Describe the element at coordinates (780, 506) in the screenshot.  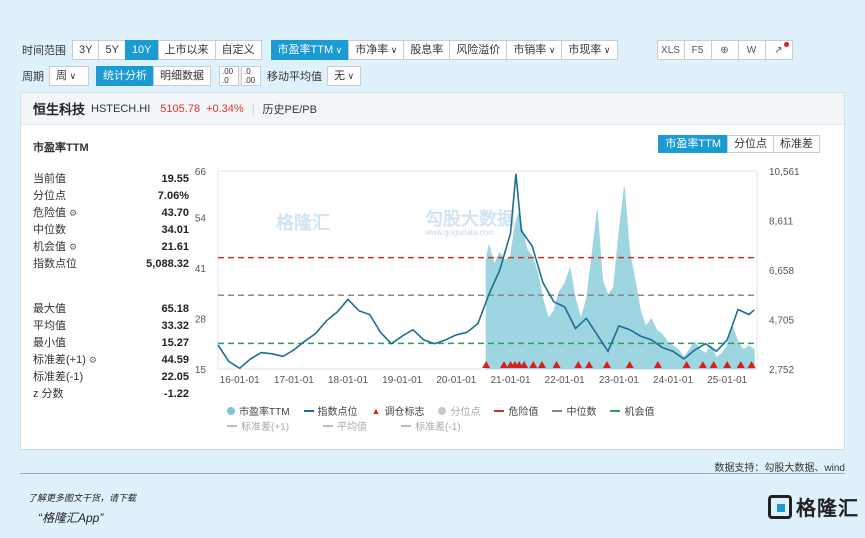
I see `brand-logo-icon` at that location.